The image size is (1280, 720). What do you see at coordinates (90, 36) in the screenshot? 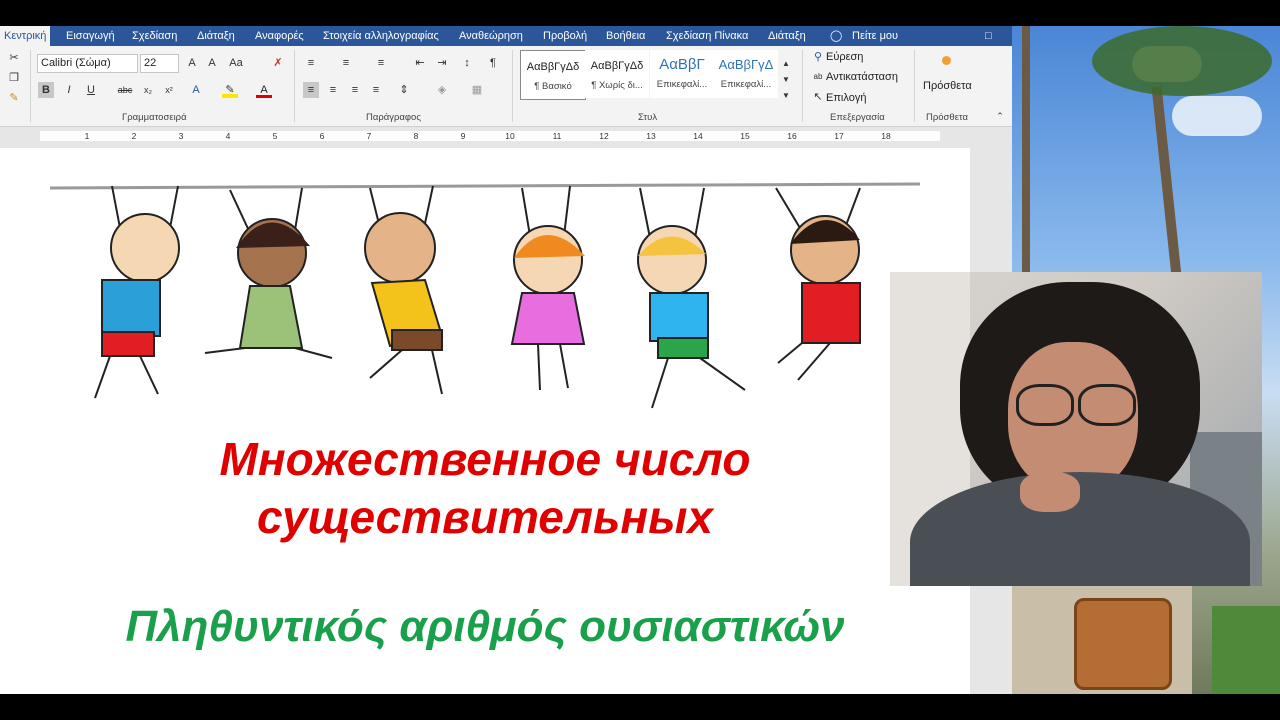
I see `tab-insert: Εισαγωγή` at bounding box center [90, 36].